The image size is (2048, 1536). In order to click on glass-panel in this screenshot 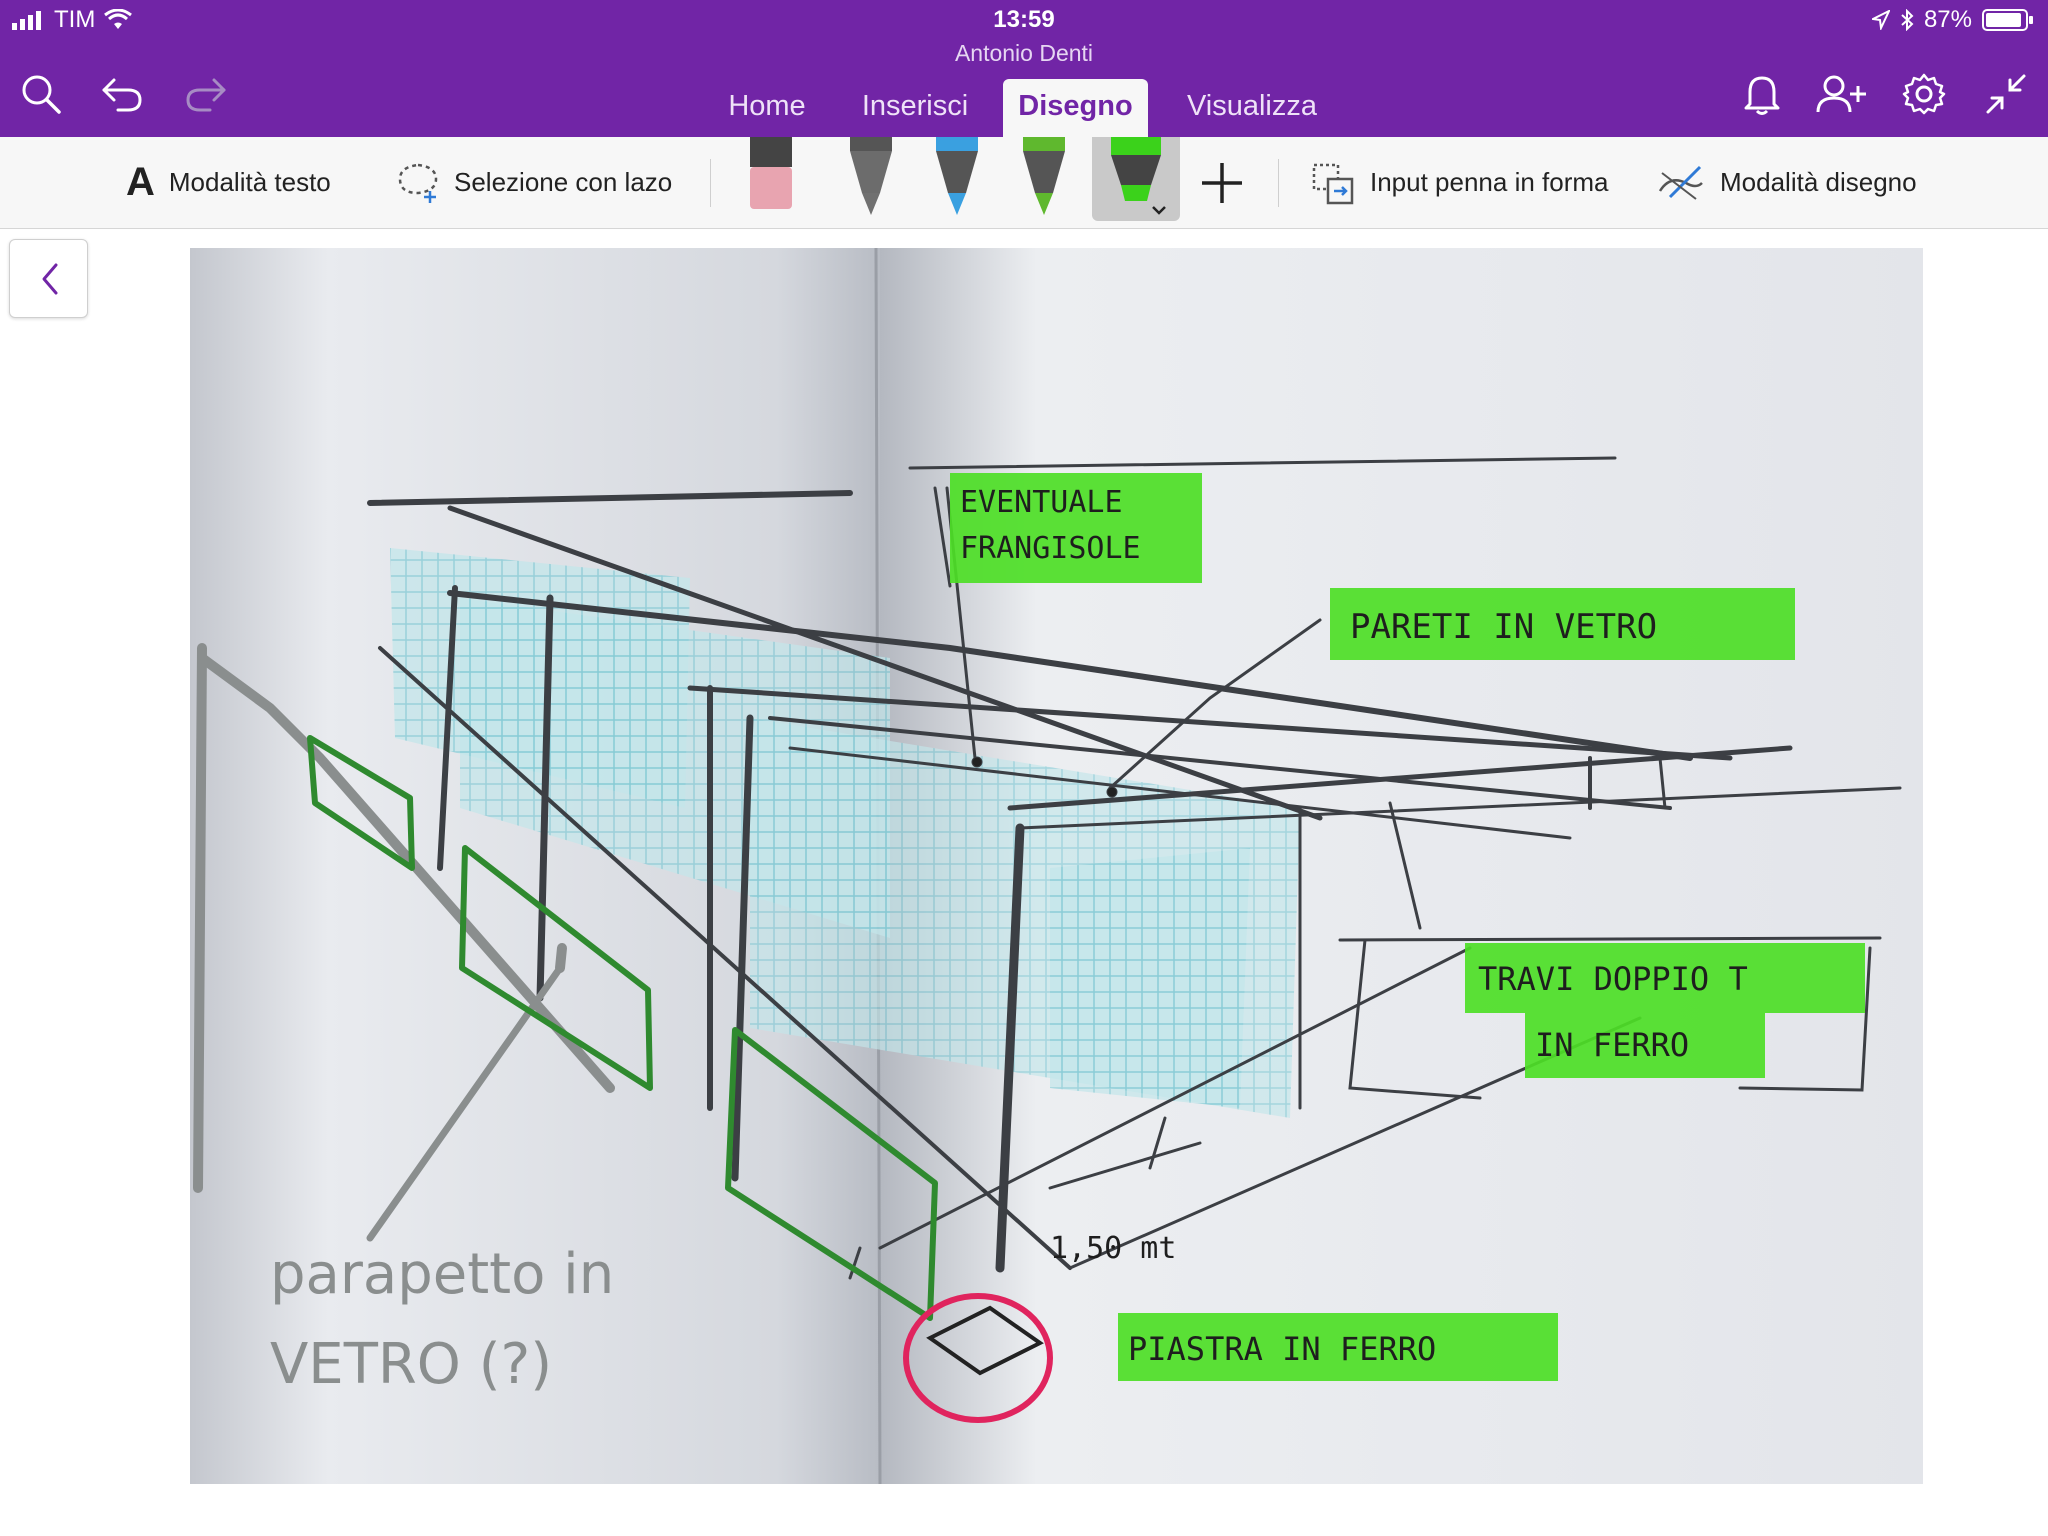, I will do `click(1150, 978)`.